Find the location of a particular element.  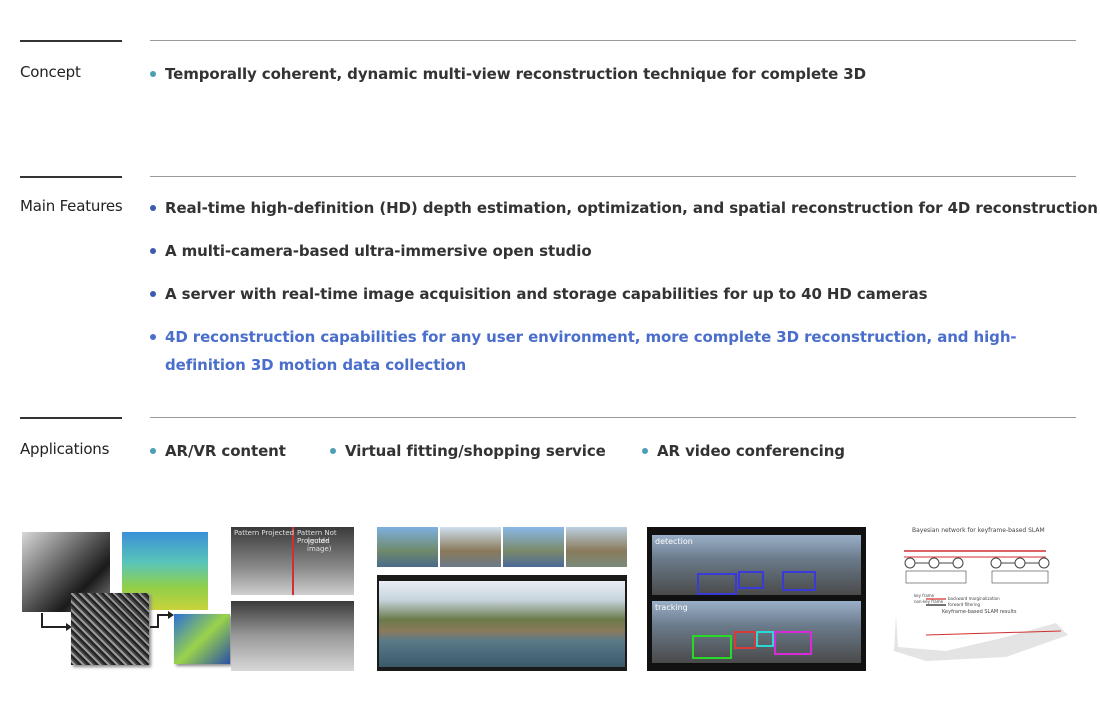

application-item: AR video conferencing is located at coordinates (743, 451).